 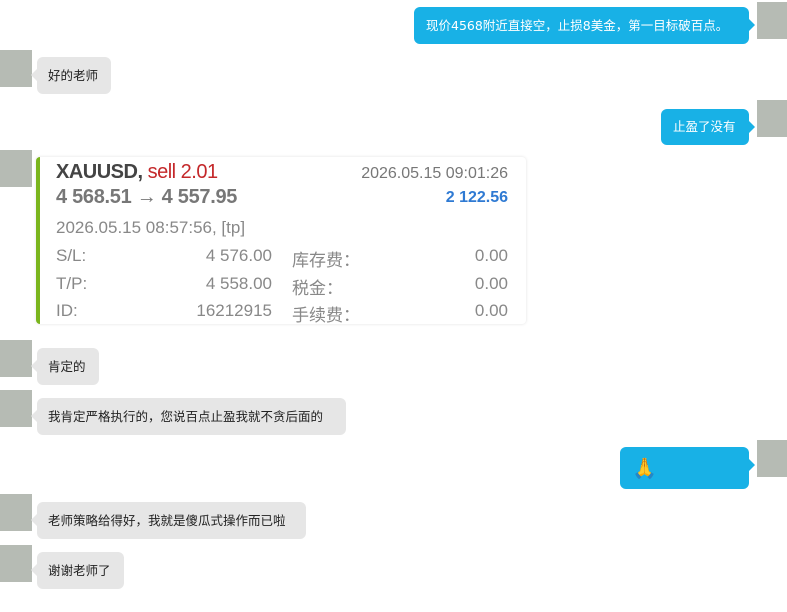 I want to click on sl-value: 4 576.00, so click(x=238, y=255).